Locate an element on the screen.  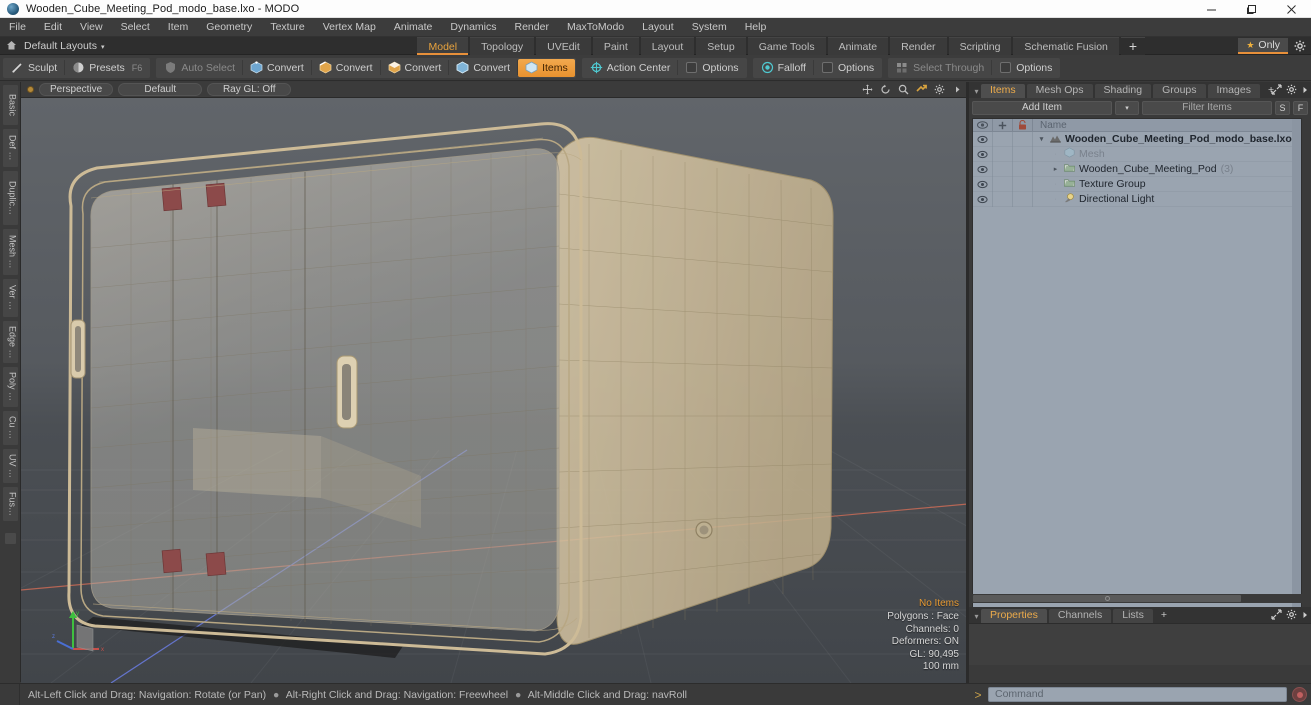
tree-scroll-strip is located at coordinates (1296, 395).